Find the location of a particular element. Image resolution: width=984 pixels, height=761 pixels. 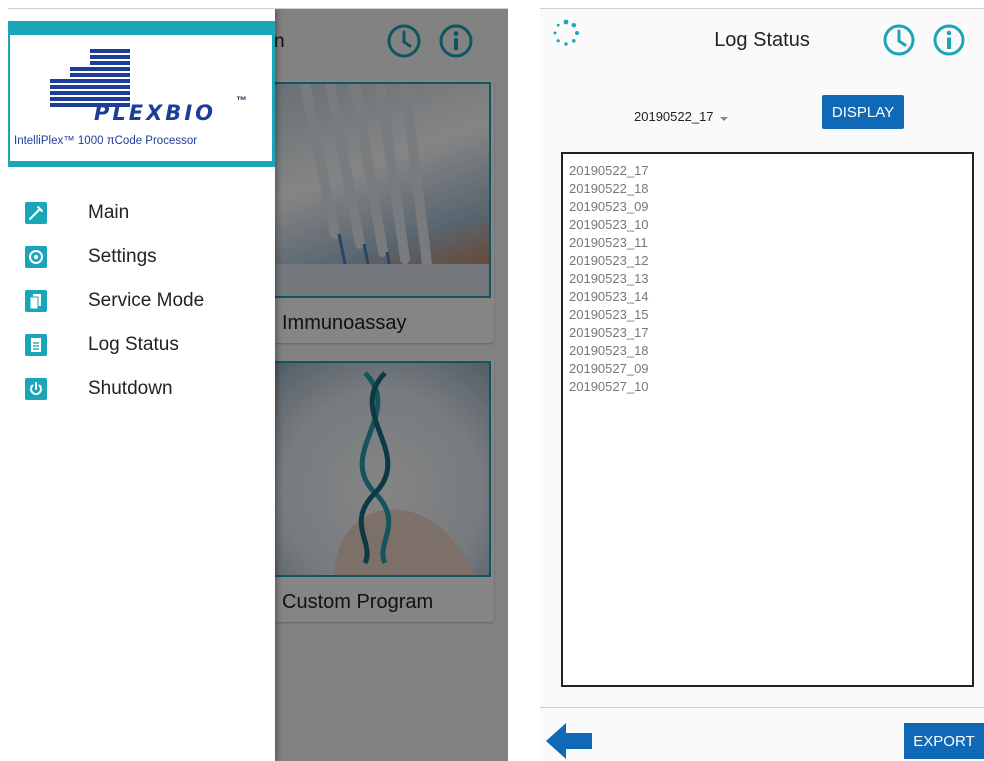

log-date-dropdown: 20190522_17 is located at coordinates (689, 116).